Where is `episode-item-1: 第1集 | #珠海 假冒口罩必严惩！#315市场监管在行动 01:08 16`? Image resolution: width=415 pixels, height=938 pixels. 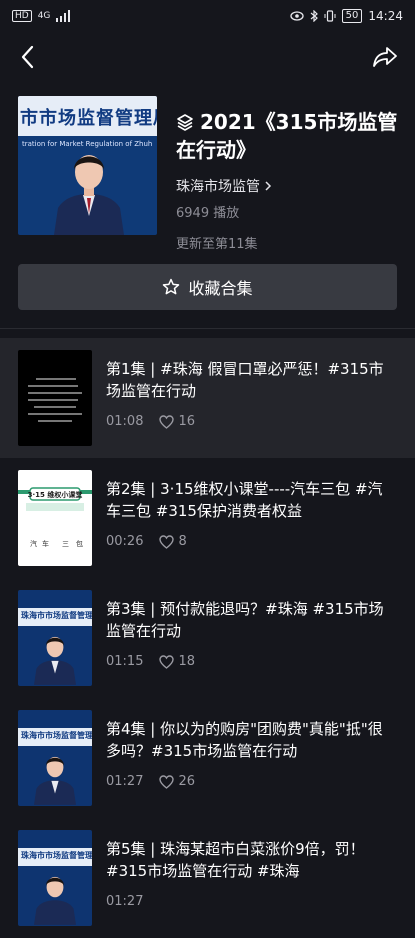
episode-item-1: 第1集 | #珠海 假冒口罩必严惩！#315市场监管在行动 01:08 16 is located at coordinates (207, 398).